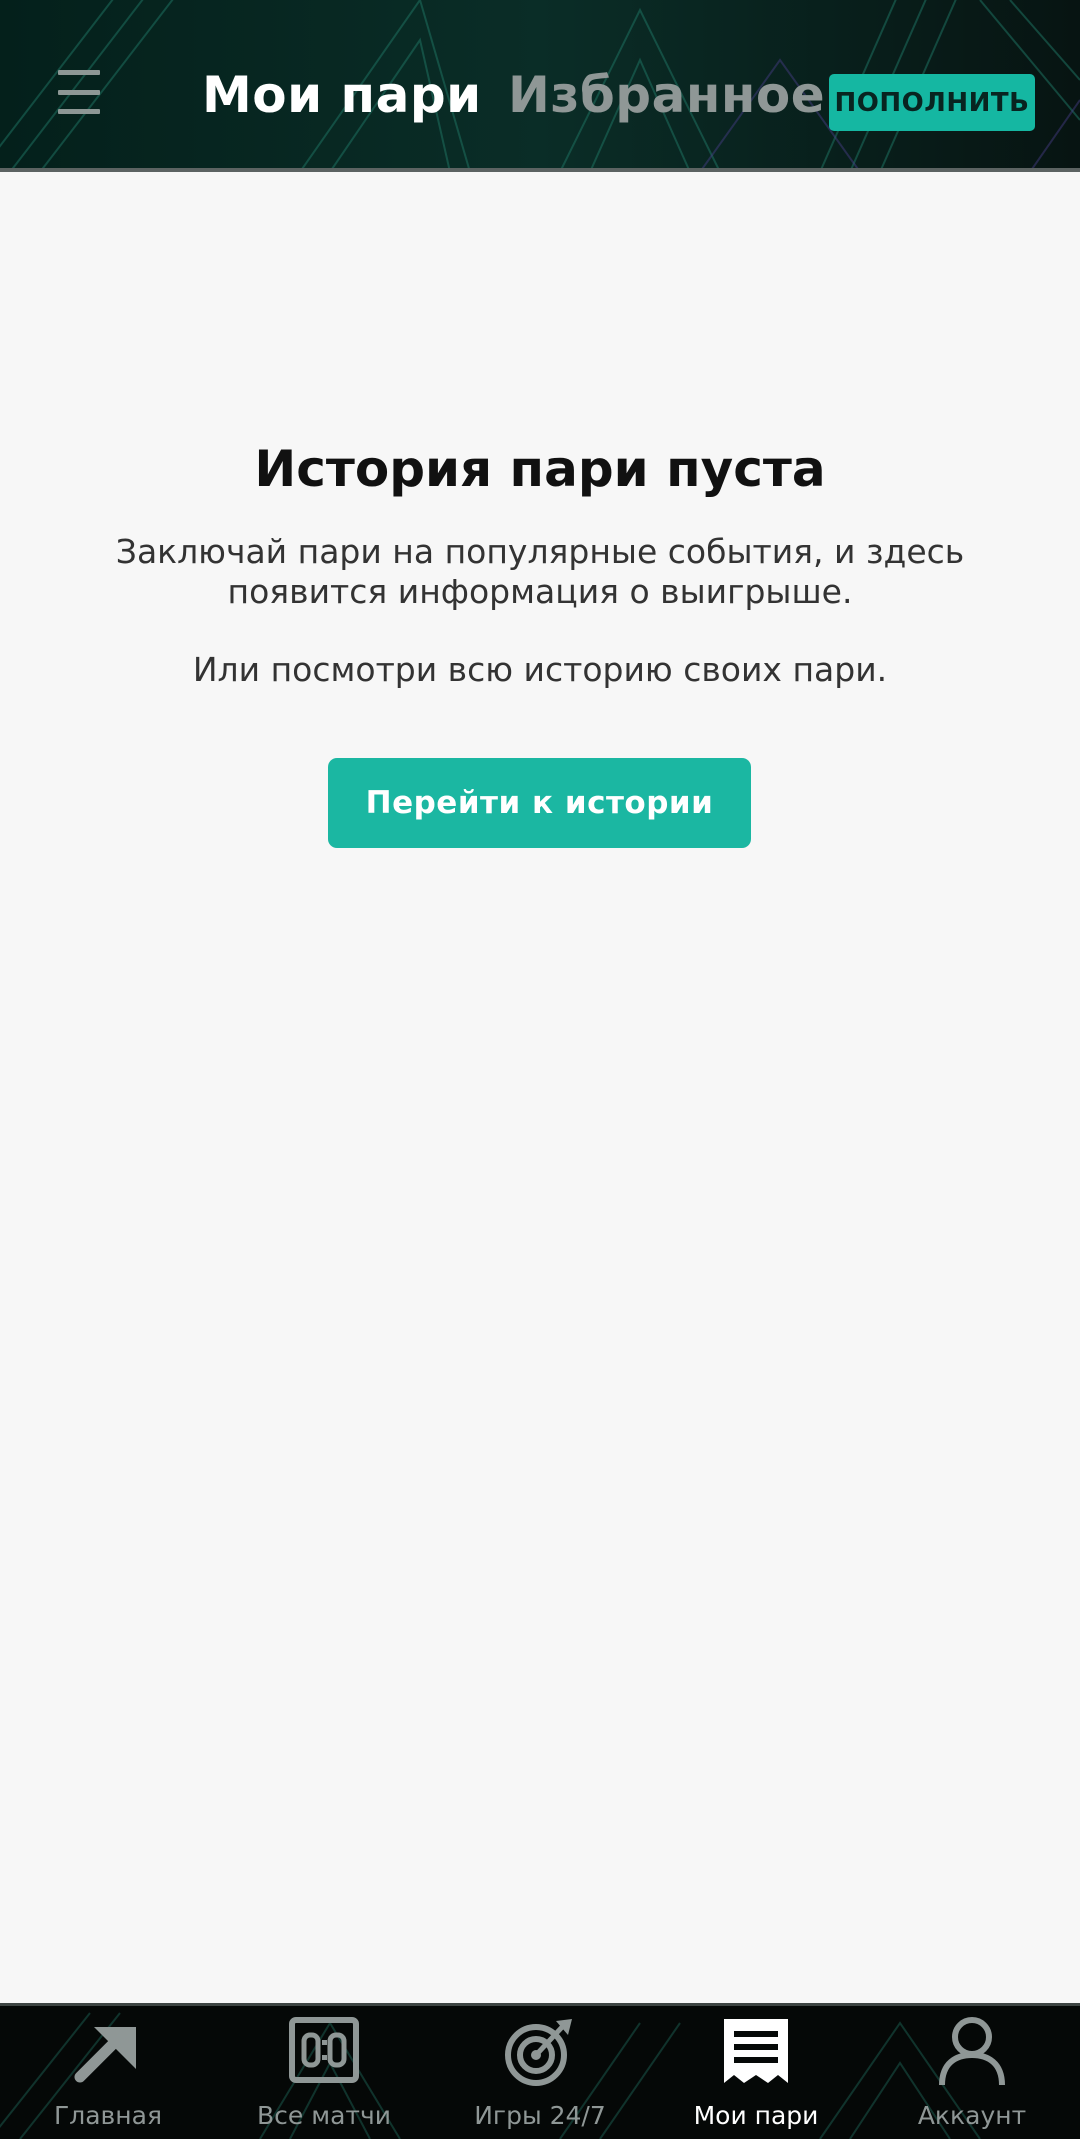 Image resolution: width=1080 pixels, height=2139 pixels. Describe the element at coordinates (540, 2115) in the screenshot. I see `nav-label-games: Игры 24/7` at that location.